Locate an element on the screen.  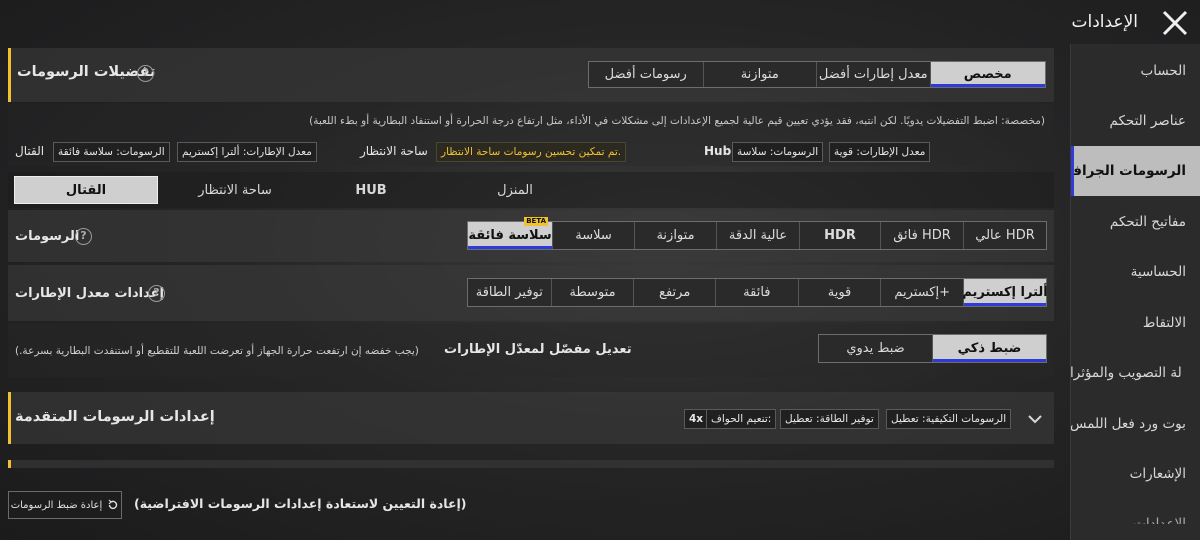
sidebar-item-notifications: الإشعارات is located at coordinates (1135, 474).